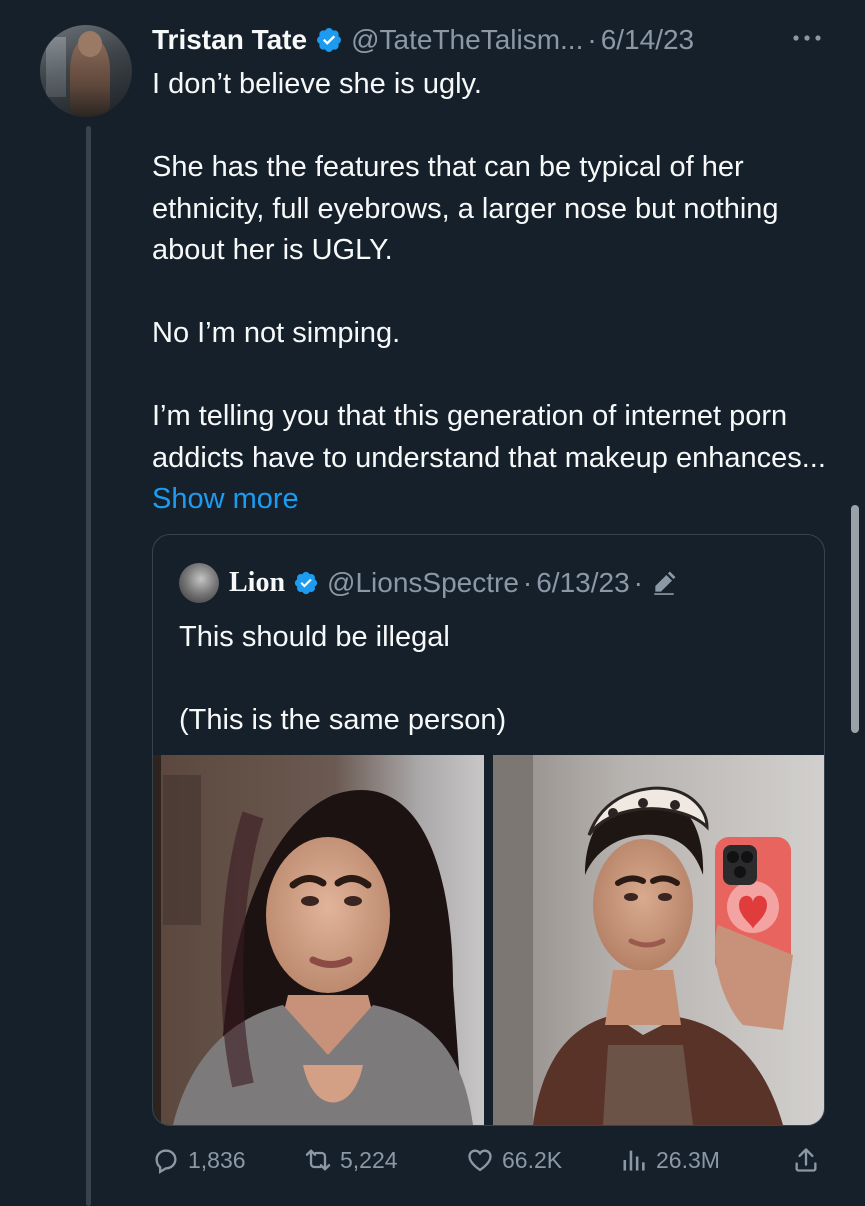  I want to click on quoted-tweet-date: 6/13/23, so click(583, 582).